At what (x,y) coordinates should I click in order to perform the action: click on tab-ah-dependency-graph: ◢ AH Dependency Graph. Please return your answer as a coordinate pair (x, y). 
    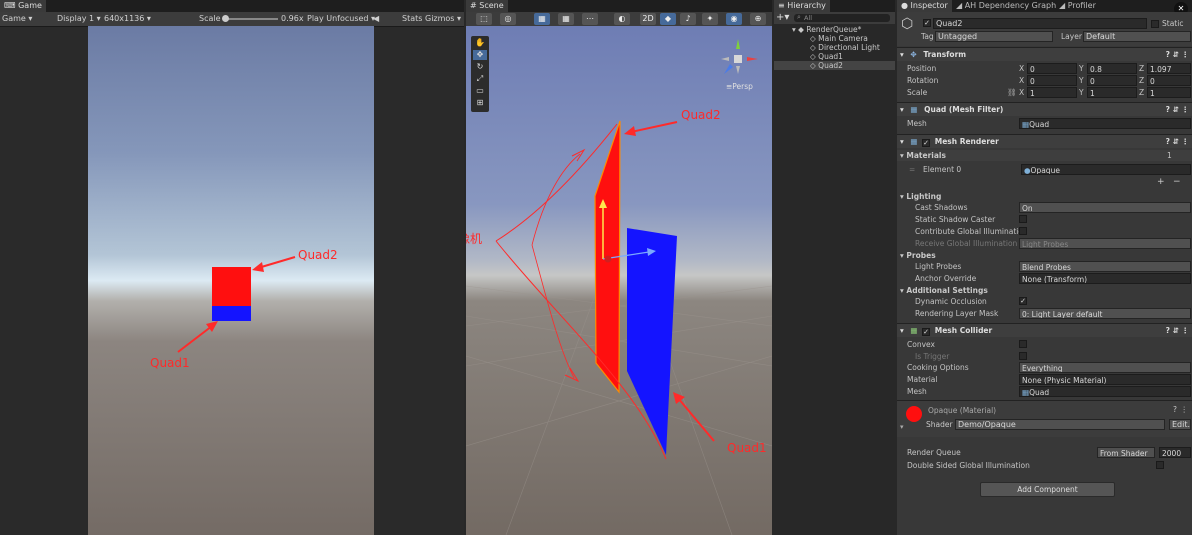
    Looking at the image, I should click on (1006, 6).